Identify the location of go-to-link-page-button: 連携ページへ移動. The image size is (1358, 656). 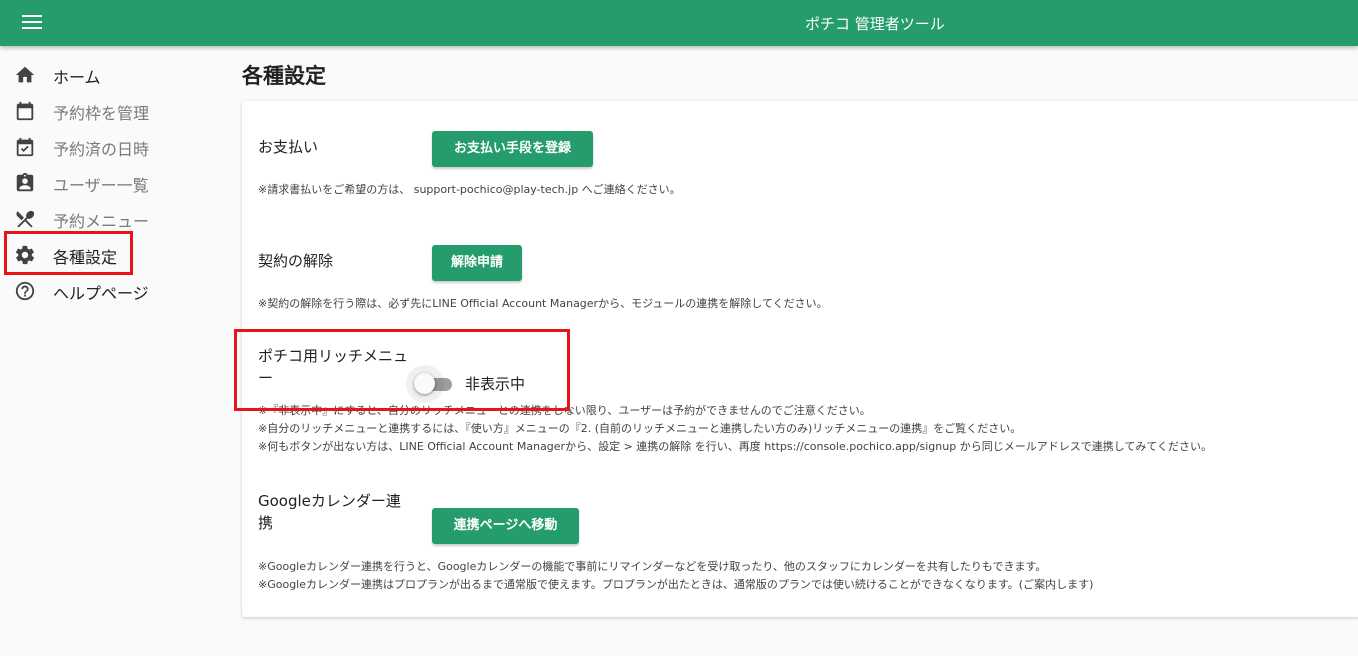
(505, 526).